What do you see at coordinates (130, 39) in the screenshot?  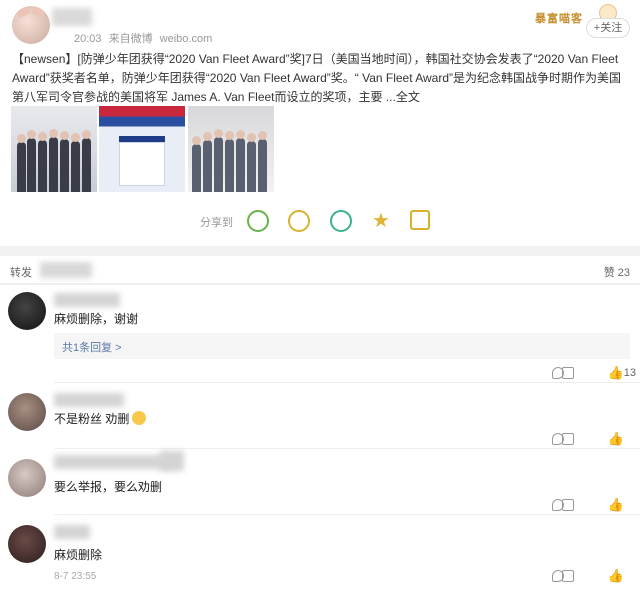 I see `post-source: 来自微博` at bounding box center [130, 39].